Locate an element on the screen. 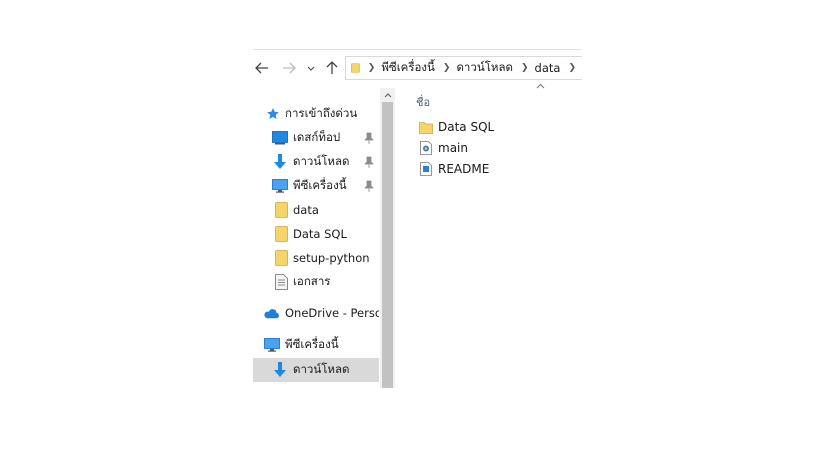 Image resolution: width=819 pixels, height=460 pixels. text-file-icon is located at coordinates (426, 169).